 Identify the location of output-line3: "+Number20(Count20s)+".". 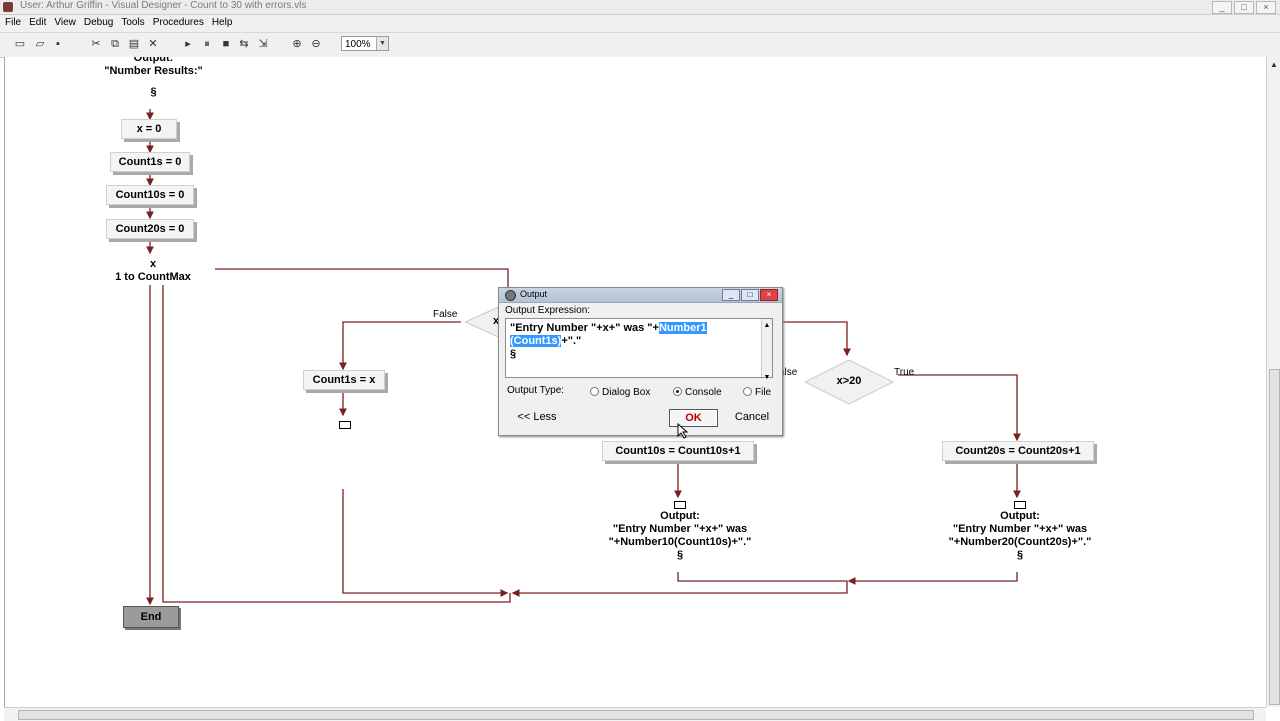
(1020, 542).